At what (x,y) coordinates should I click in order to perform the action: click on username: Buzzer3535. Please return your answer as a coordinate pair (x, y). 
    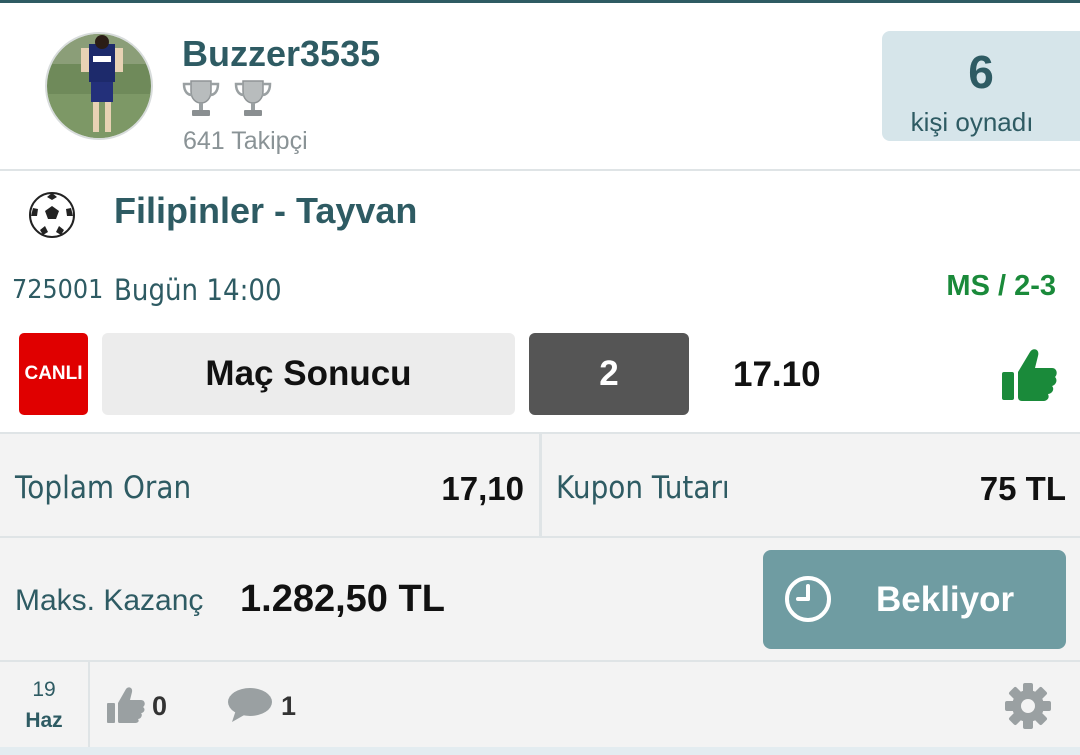
    Looking at the image, I should click on (281, 54).